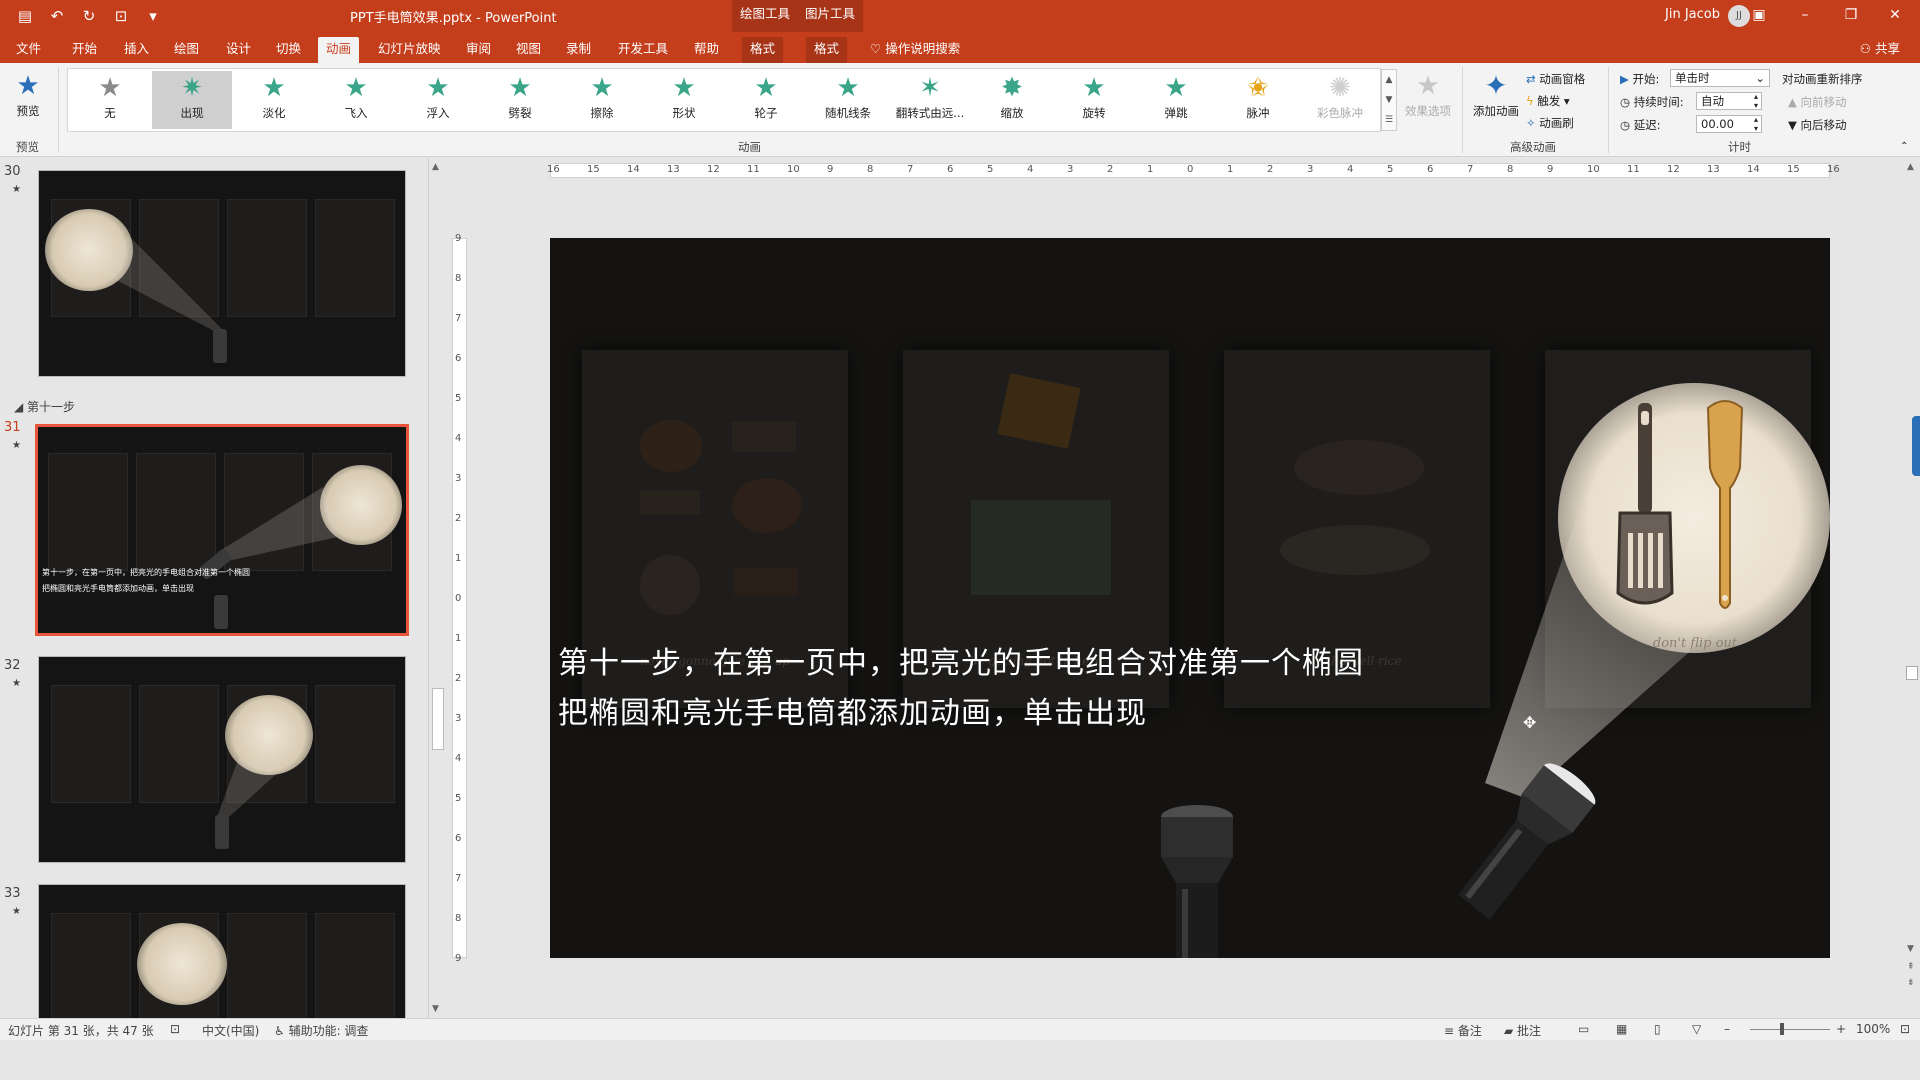  Describe the element at coordinates (1555, 79) in the screenshot. I see `animation-pane-button: ⇄ 动画窗格` at that location.